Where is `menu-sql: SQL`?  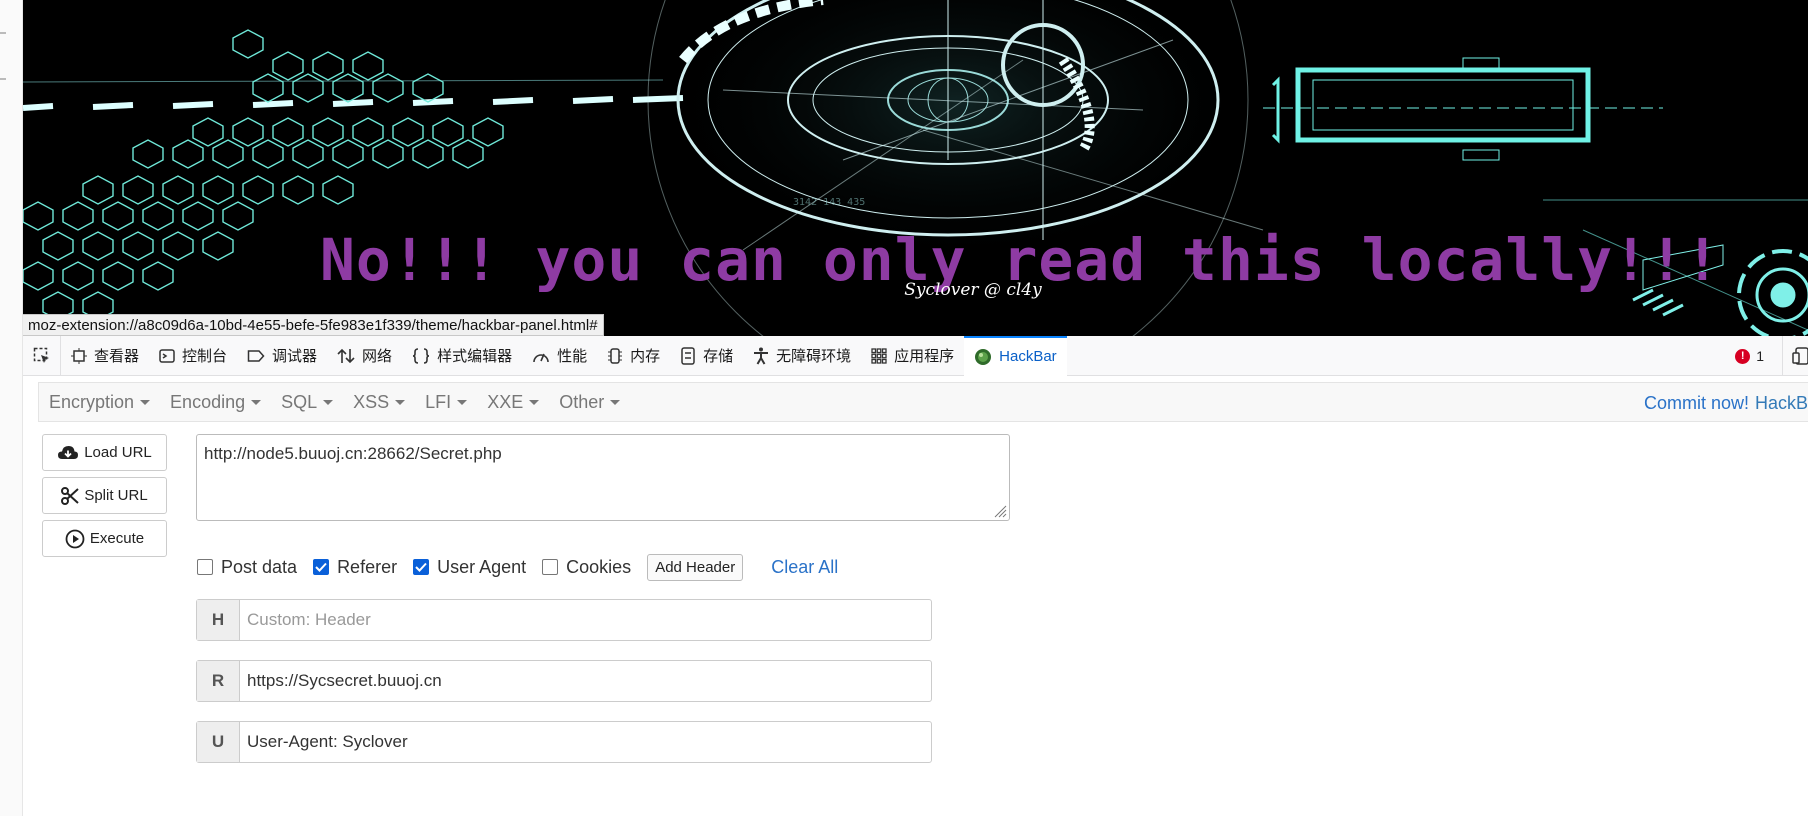
menu-sql: SQL is located at coordinates (307, 402).